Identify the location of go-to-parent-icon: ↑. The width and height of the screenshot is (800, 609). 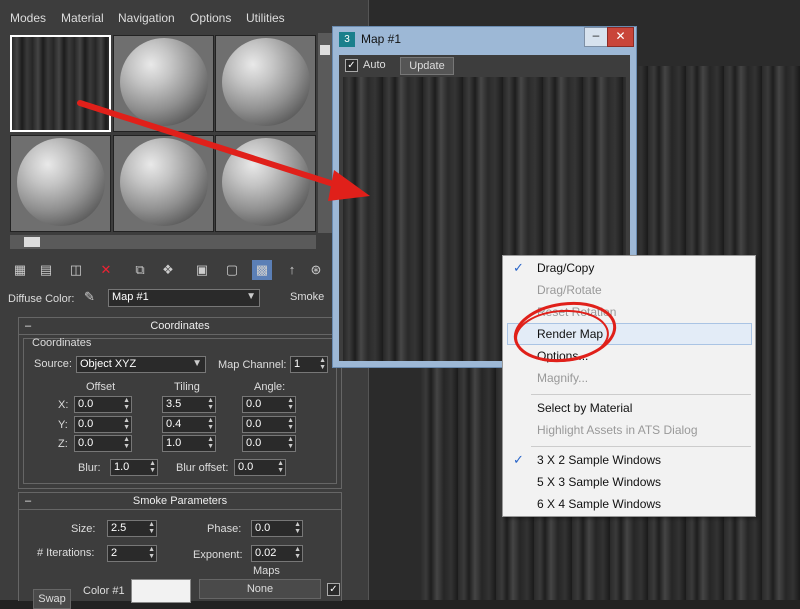
(292, 270).